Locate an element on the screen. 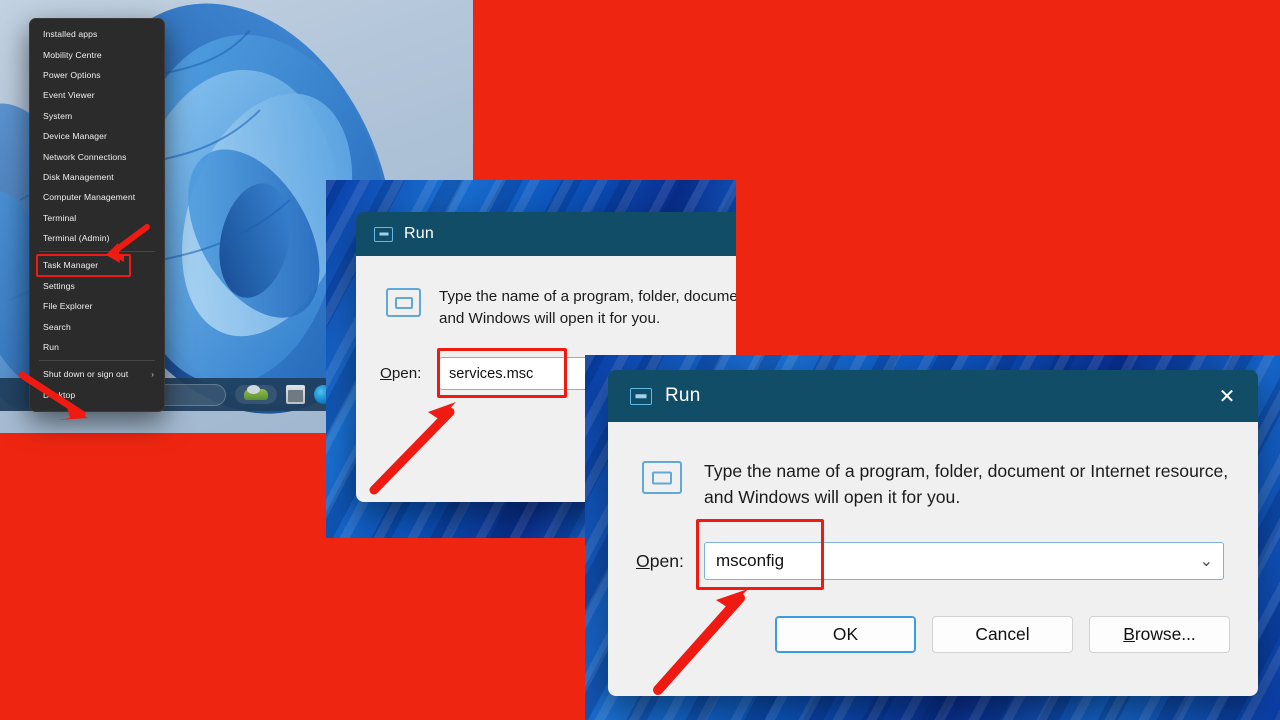  winx-menu-item-label: Mobility Centre is located at coordinates (72, 54).